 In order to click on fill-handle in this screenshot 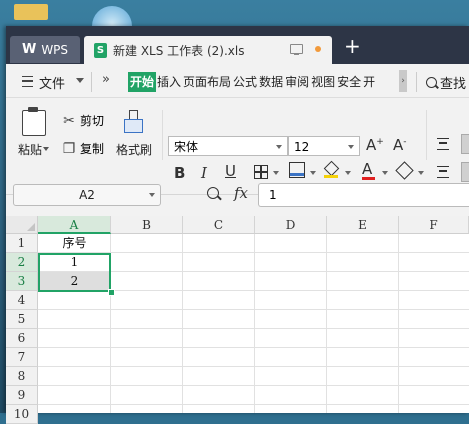, I will do `click(111, 292)`.